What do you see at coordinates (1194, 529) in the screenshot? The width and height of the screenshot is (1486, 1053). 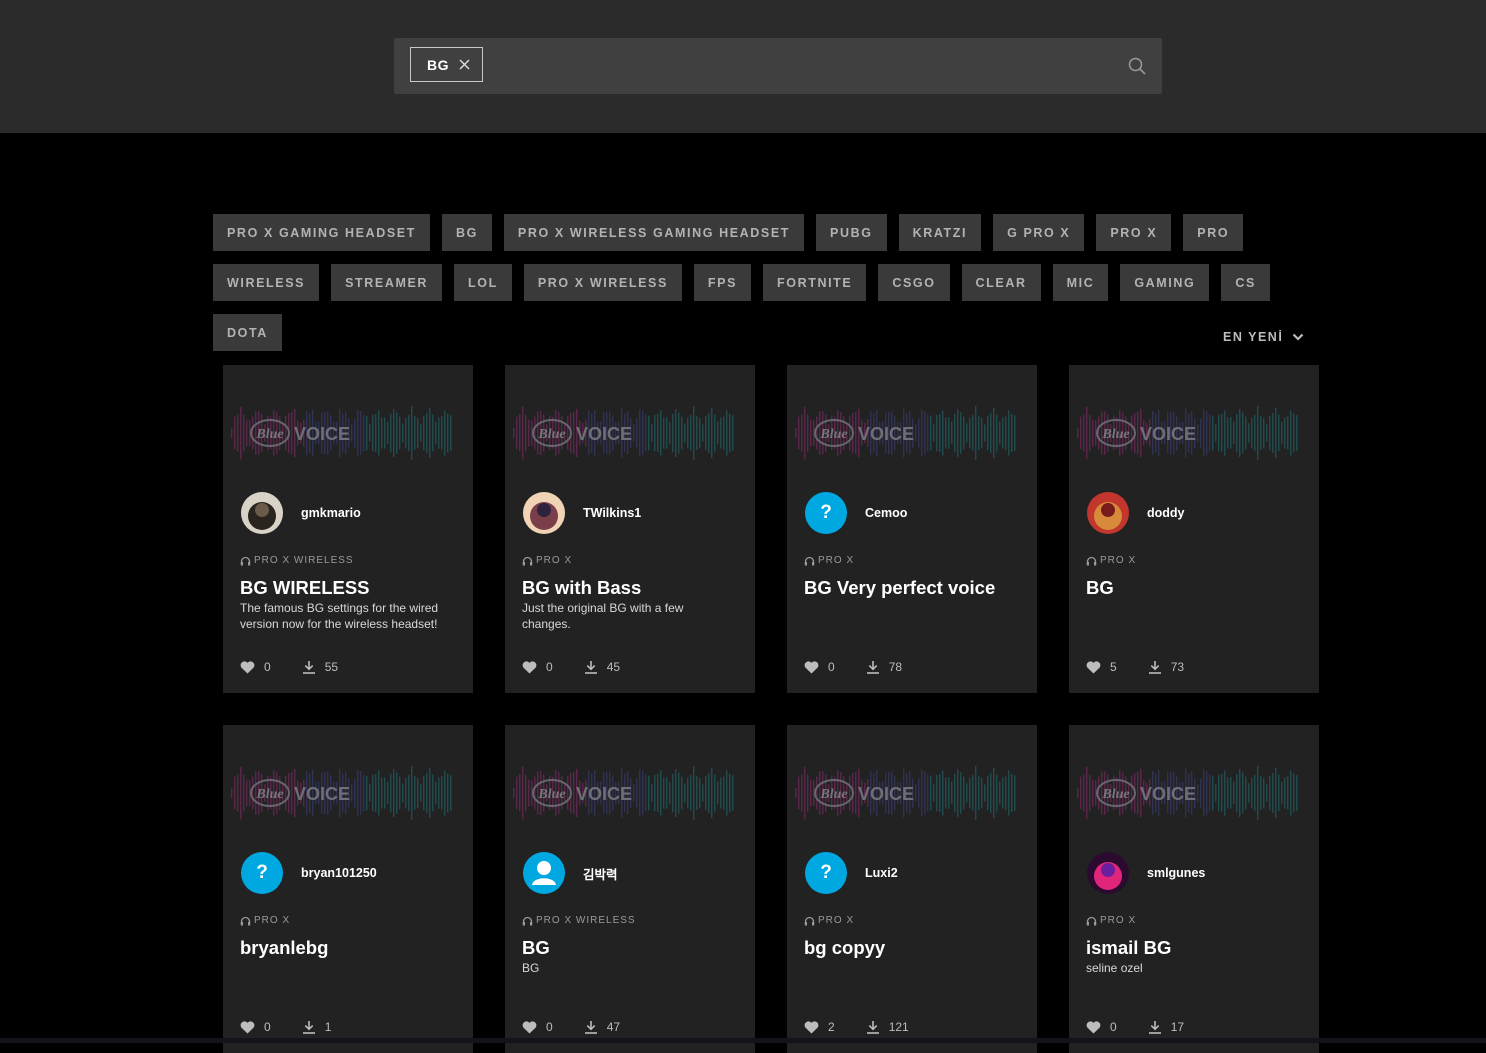 I see `preset-card: Blue VOICE doddy PRO X BG 5 73` at bounding box center [1194, 529].